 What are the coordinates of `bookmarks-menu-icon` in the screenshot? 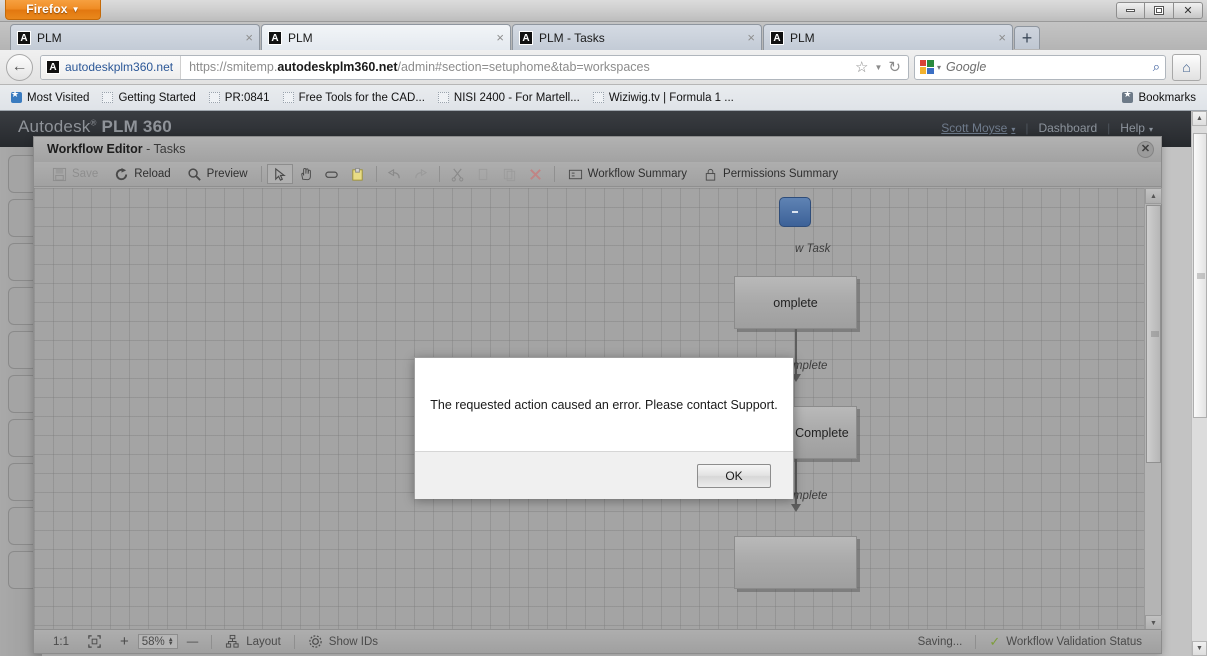 It's located at (1128, 96).